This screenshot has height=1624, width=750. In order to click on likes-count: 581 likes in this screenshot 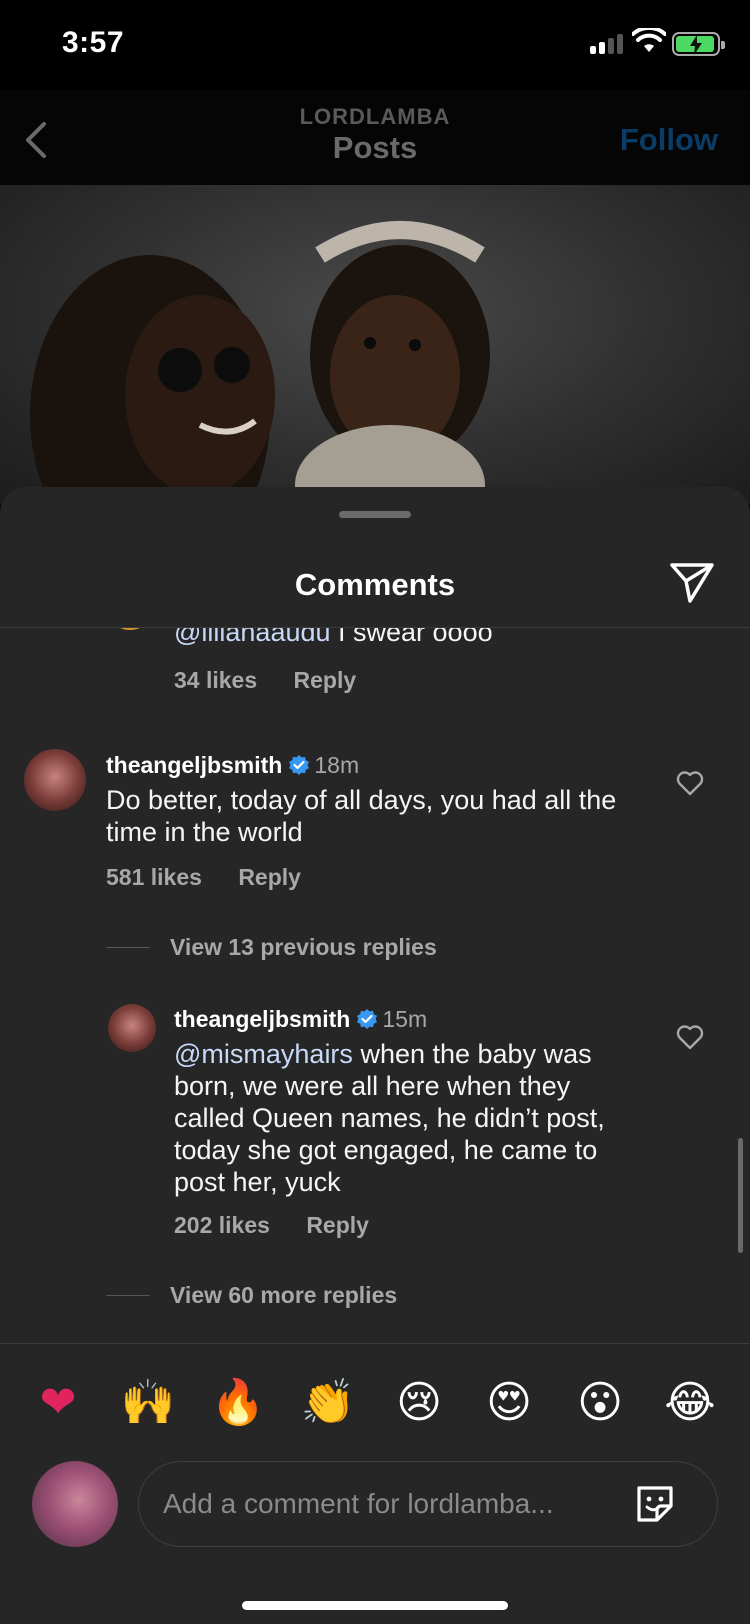, I will do `click(154, 877)`.